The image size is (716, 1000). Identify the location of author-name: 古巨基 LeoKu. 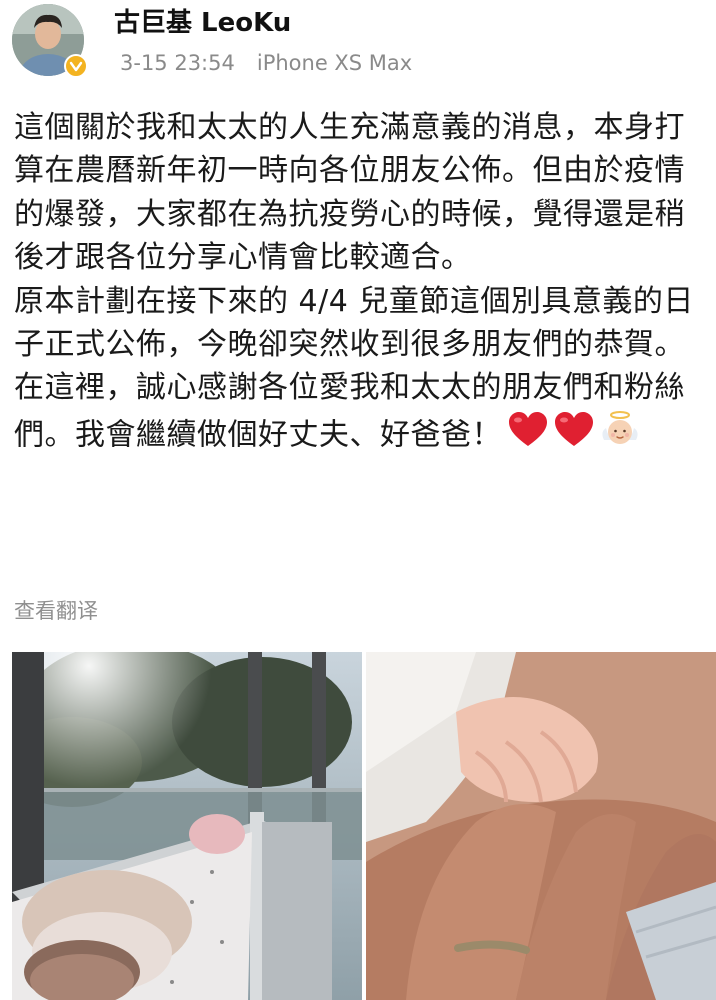
(202, 23).